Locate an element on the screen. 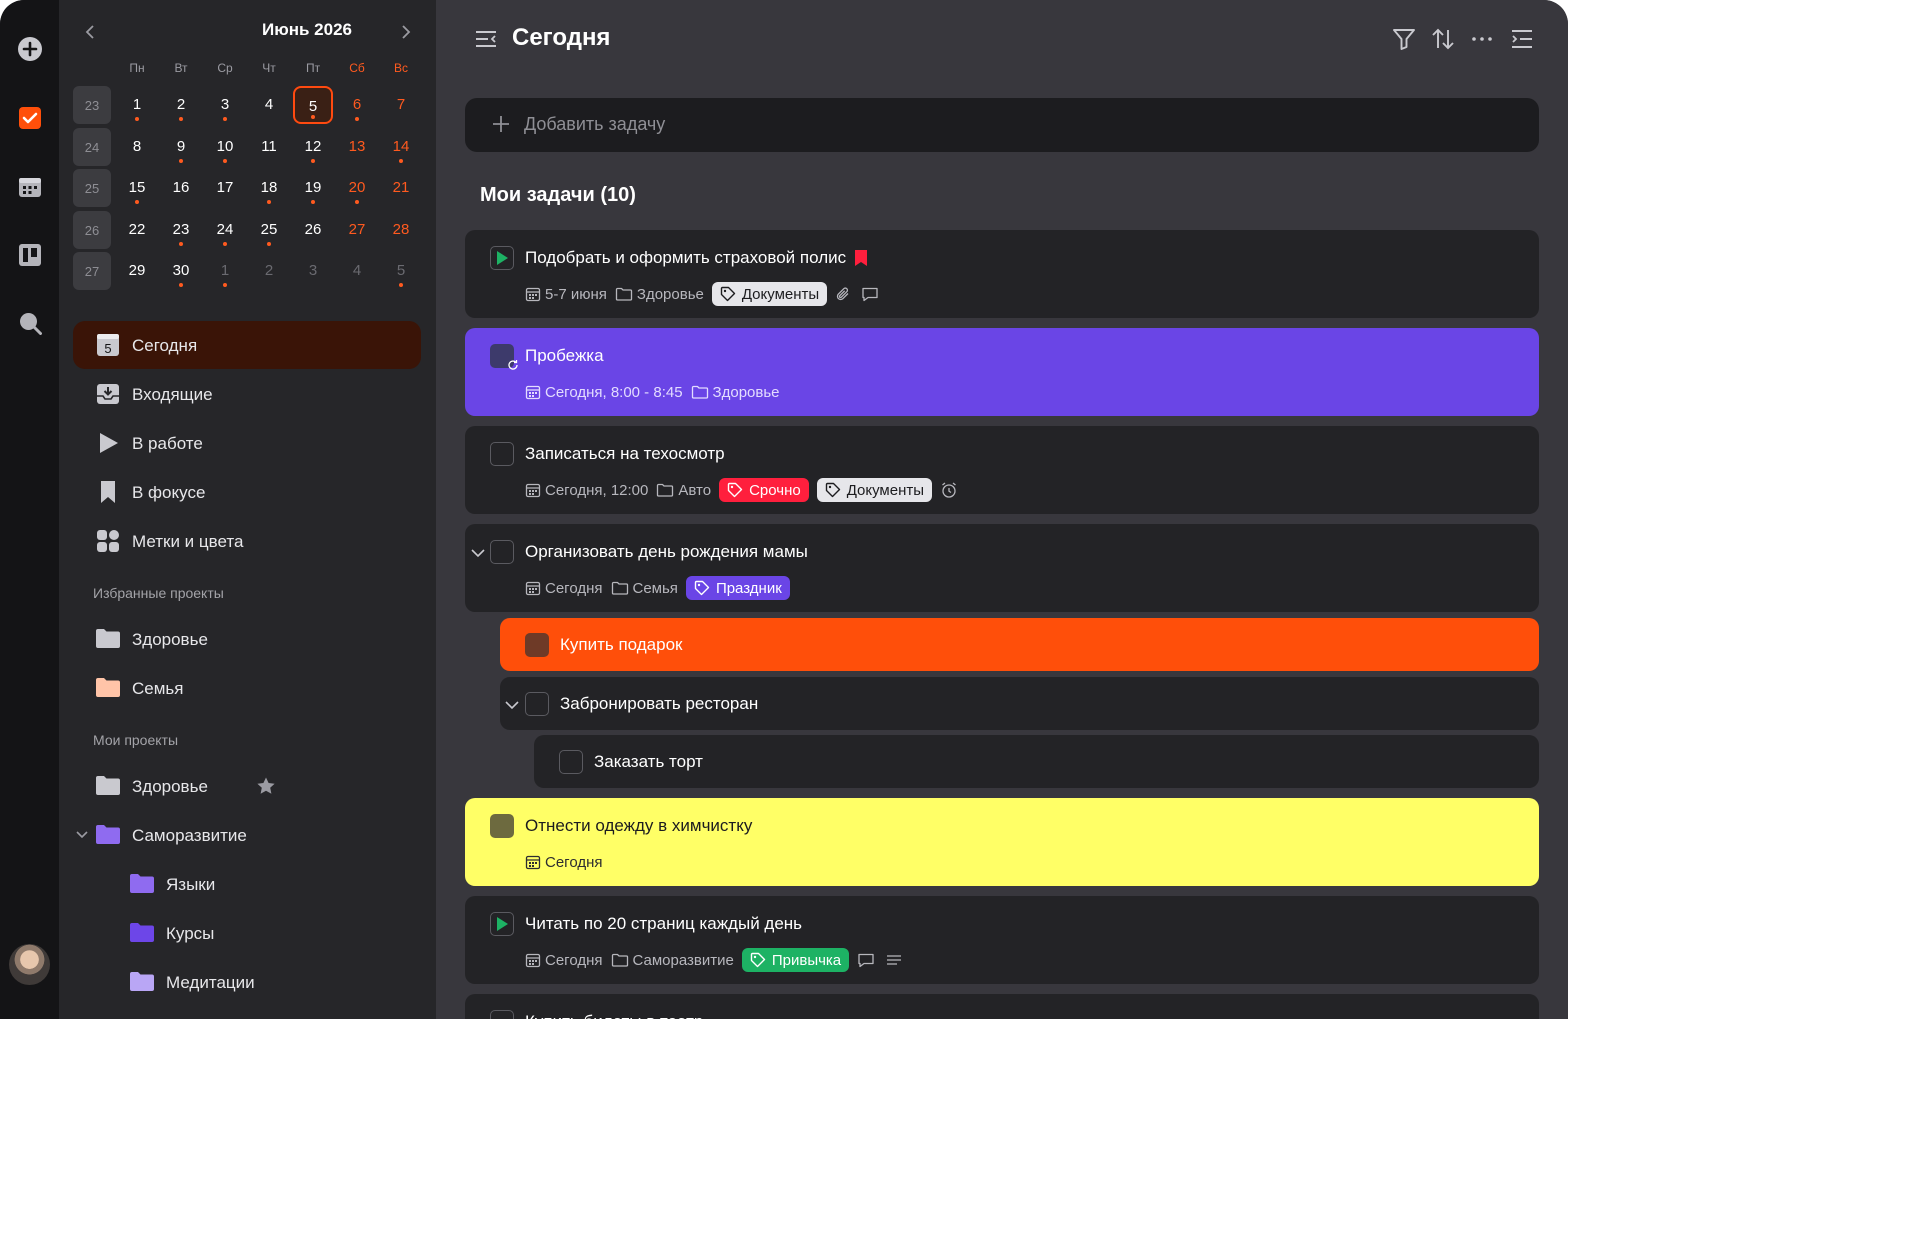  project-item: Здоровье is located at coordinates (253, 786).